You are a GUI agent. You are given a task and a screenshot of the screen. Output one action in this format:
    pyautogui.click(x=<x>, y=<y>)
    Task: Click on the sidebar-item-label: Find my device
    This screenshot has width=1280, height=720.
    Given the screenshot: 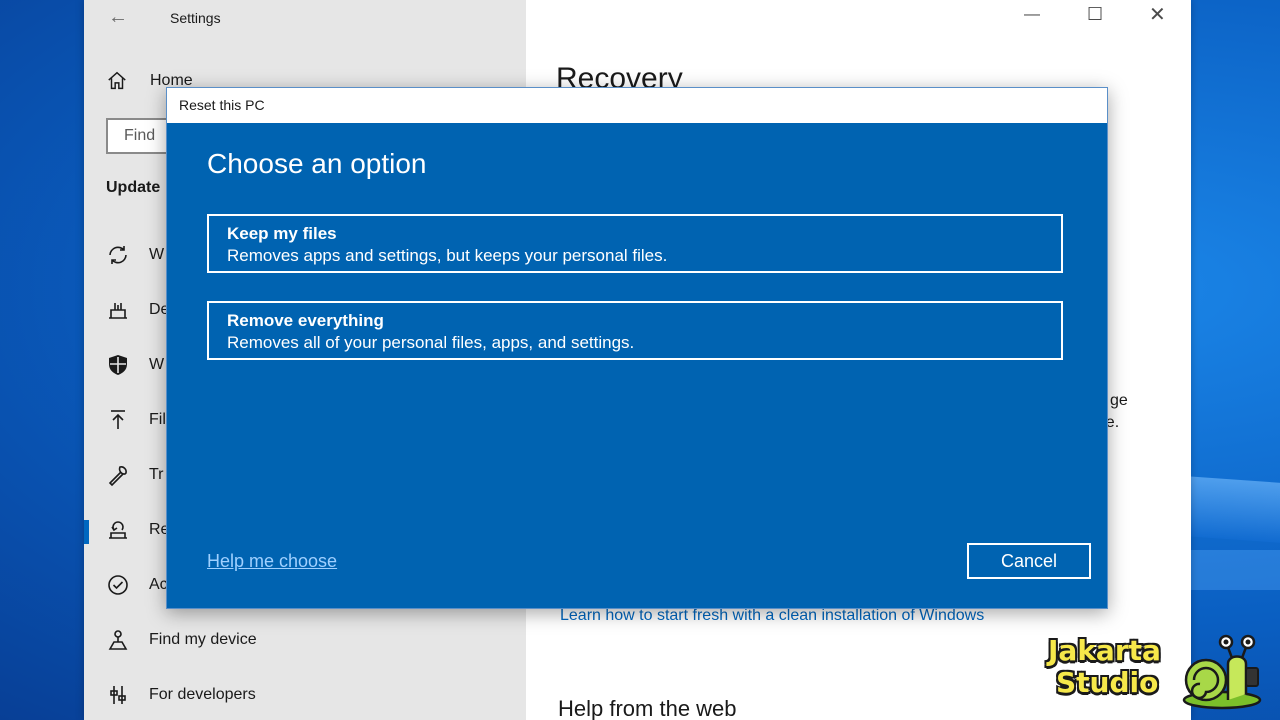 What is the action you would take?
    pyautogui.click(x=203, y=639)
    